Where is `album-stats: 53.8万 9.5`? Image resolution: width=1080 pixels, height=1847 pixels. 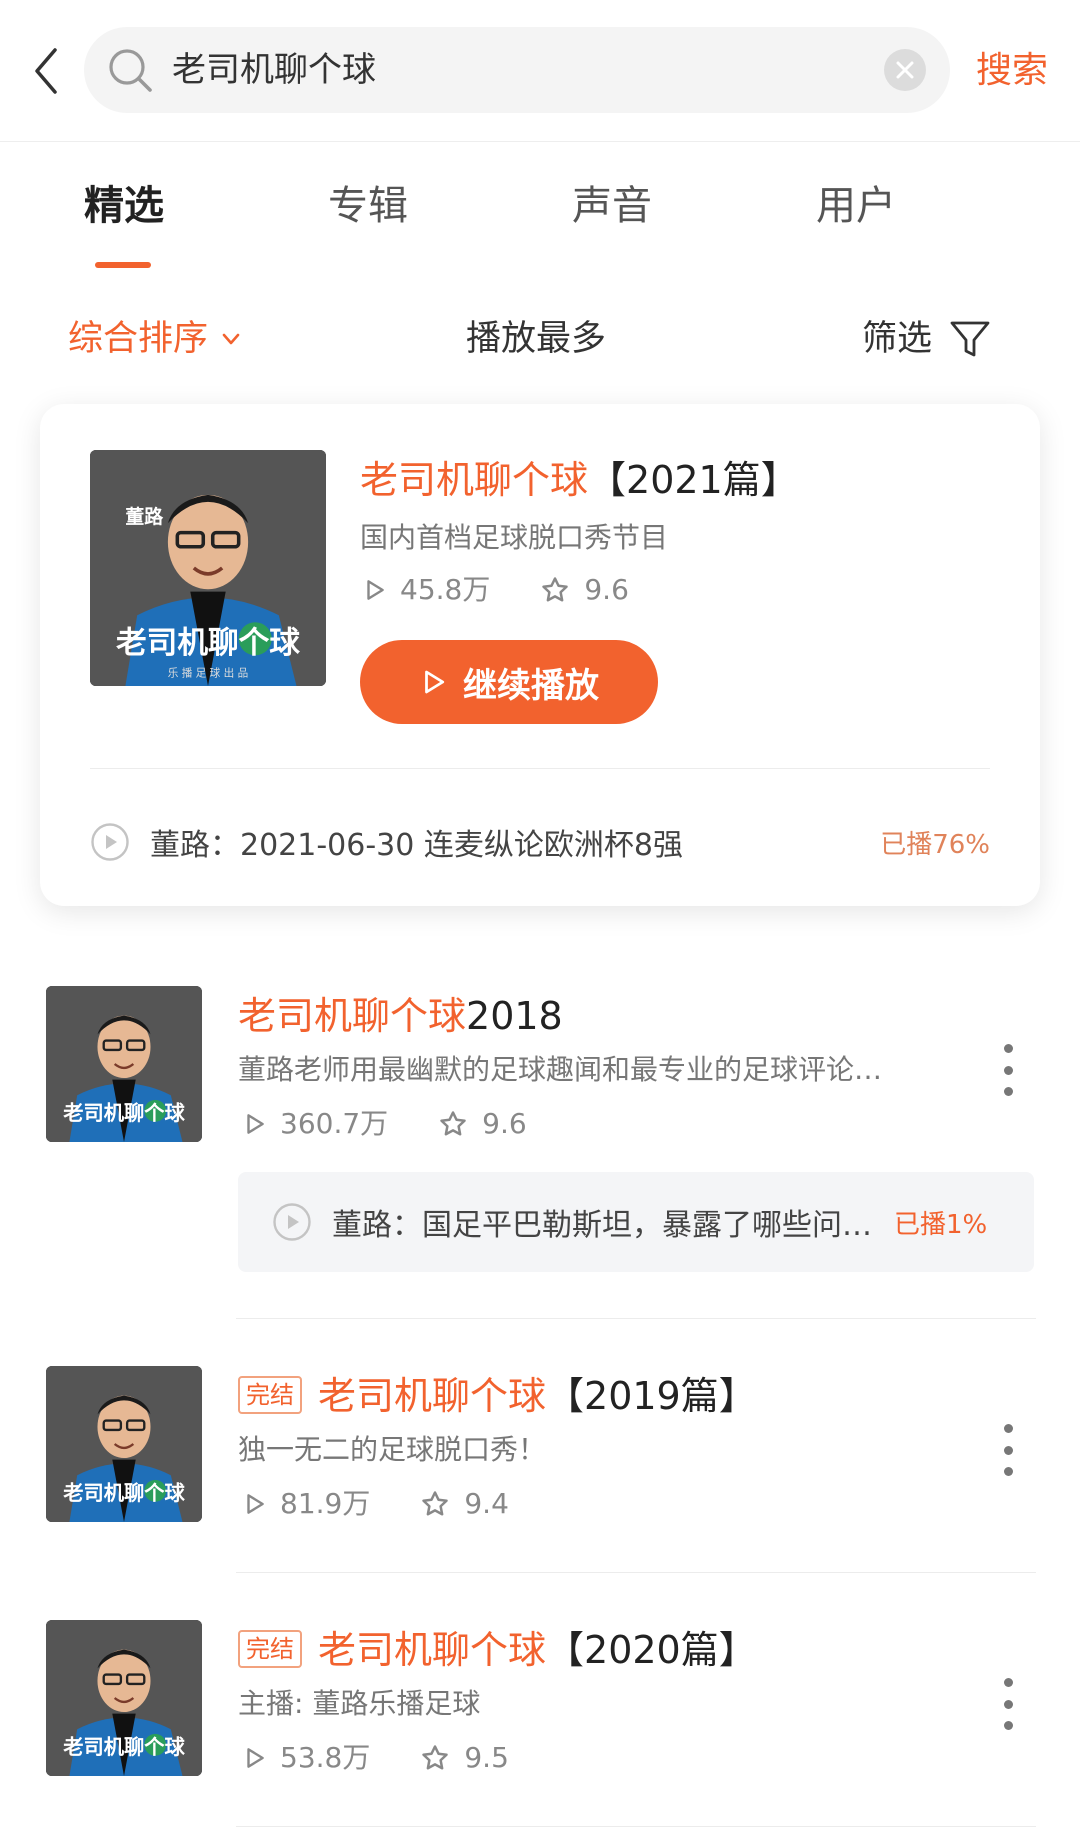 album-stats: 53.8万 9.5 is located at coordinates (375, 1758).